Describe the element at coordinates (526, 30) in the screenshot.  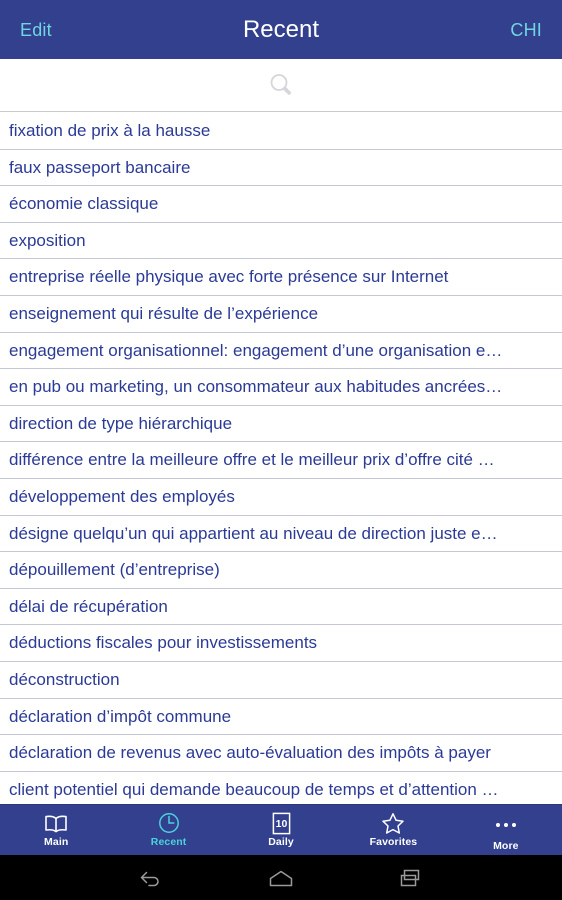
I see `language-button-chi: CHI` at that location.